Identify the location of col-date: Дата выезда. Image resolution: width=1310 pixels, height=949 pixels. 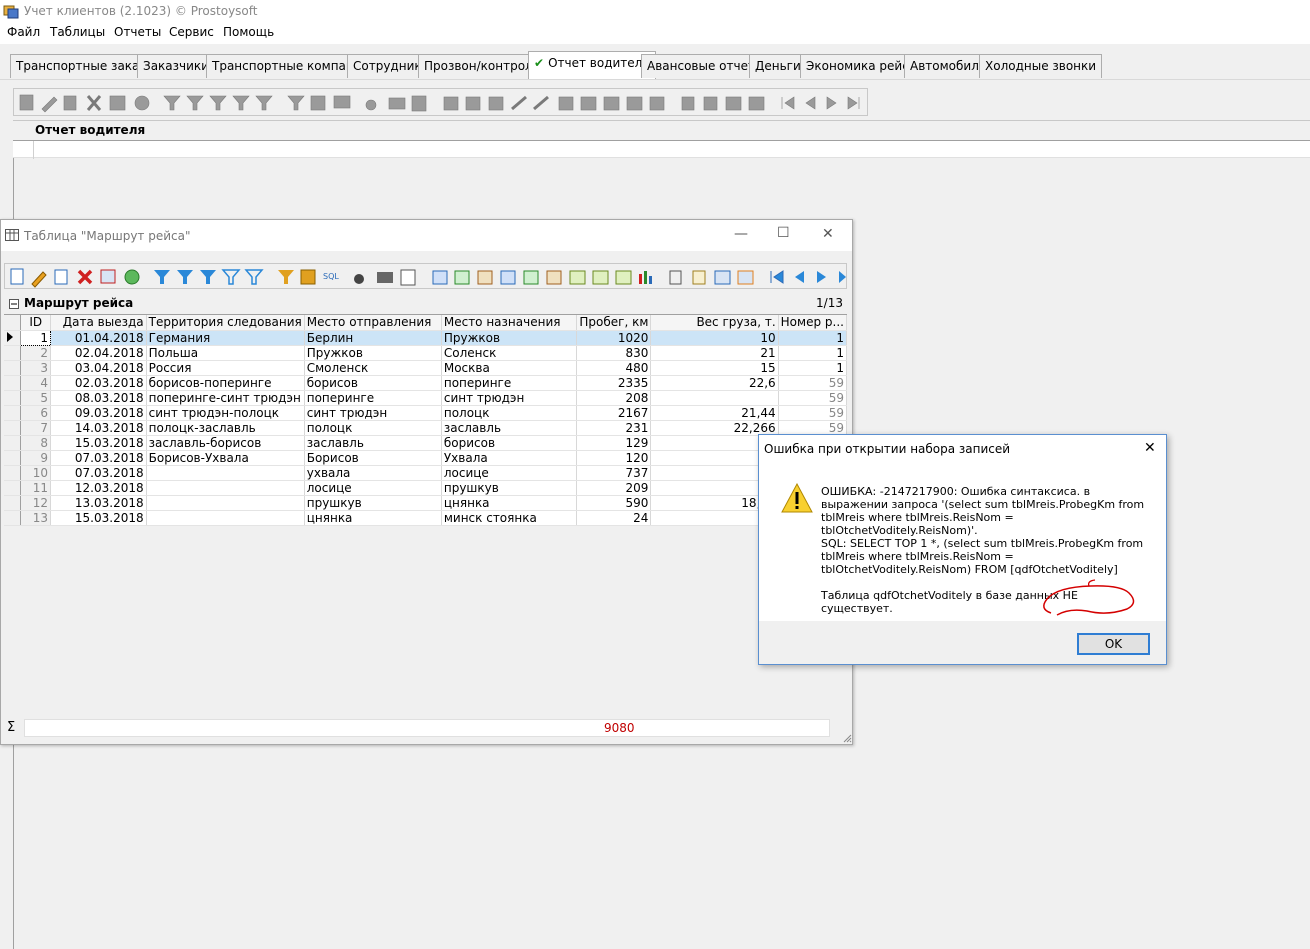
(98, 323).